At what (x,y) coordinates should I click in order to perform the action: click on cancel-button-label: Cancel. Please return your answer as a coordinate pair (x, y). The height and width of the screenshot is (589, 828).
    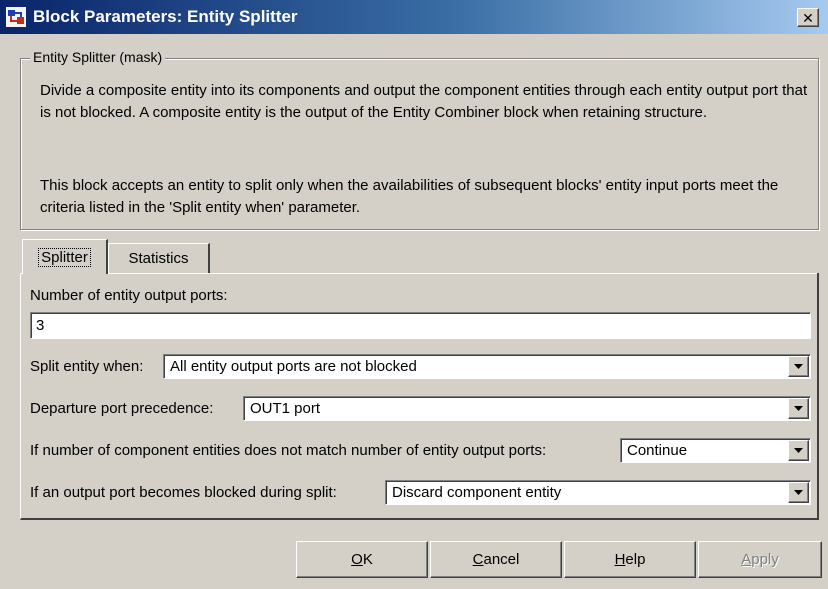
    Looking at the image, I should click on (496, 559).